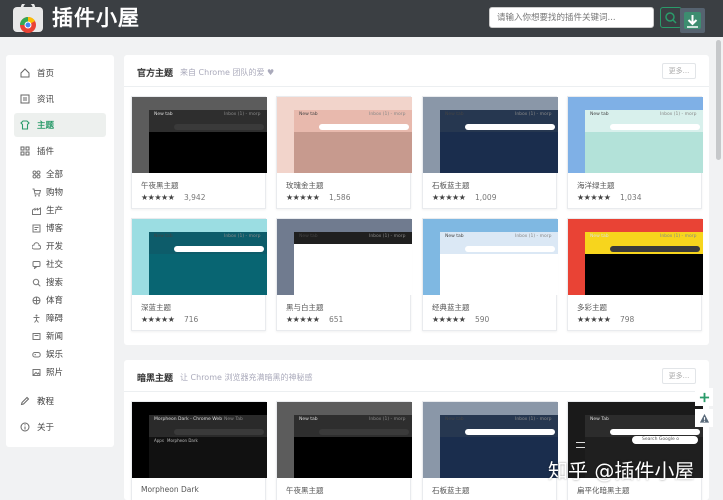 Image resolution: width=723 pixels, height=500 pixels. What do you see at coordinates (47, 246) in the screenshot?
I see `subitem-dev: 开发` at bounding box center [47, 246].